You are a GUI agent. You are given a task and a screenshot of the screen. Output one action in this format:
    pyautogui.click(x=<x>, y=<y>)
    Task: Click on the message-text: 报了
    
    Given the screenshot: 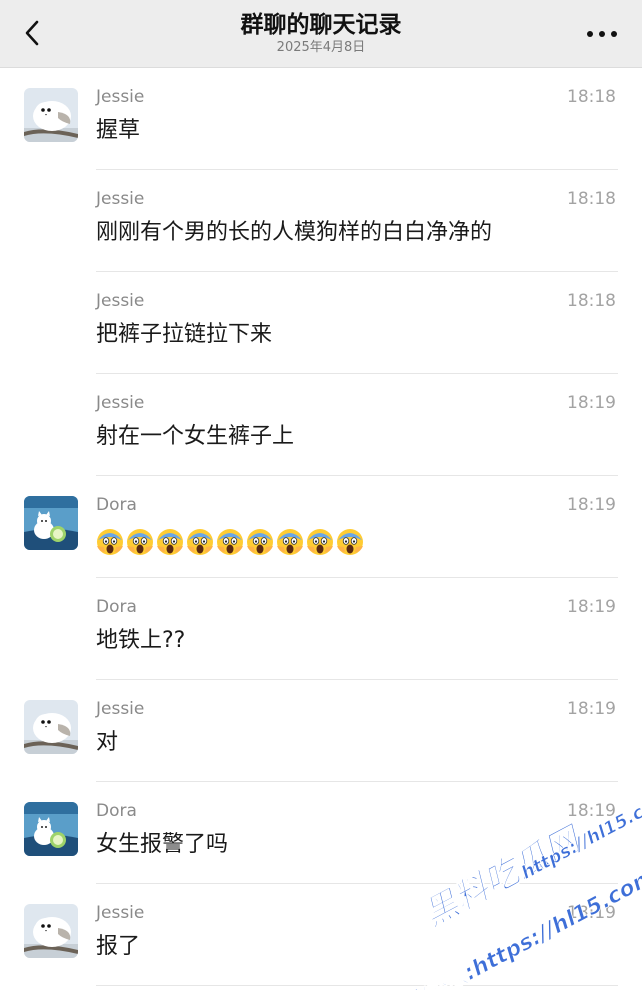 What is the action you would take?
    pyautogui.click(x=118, y=946)
    